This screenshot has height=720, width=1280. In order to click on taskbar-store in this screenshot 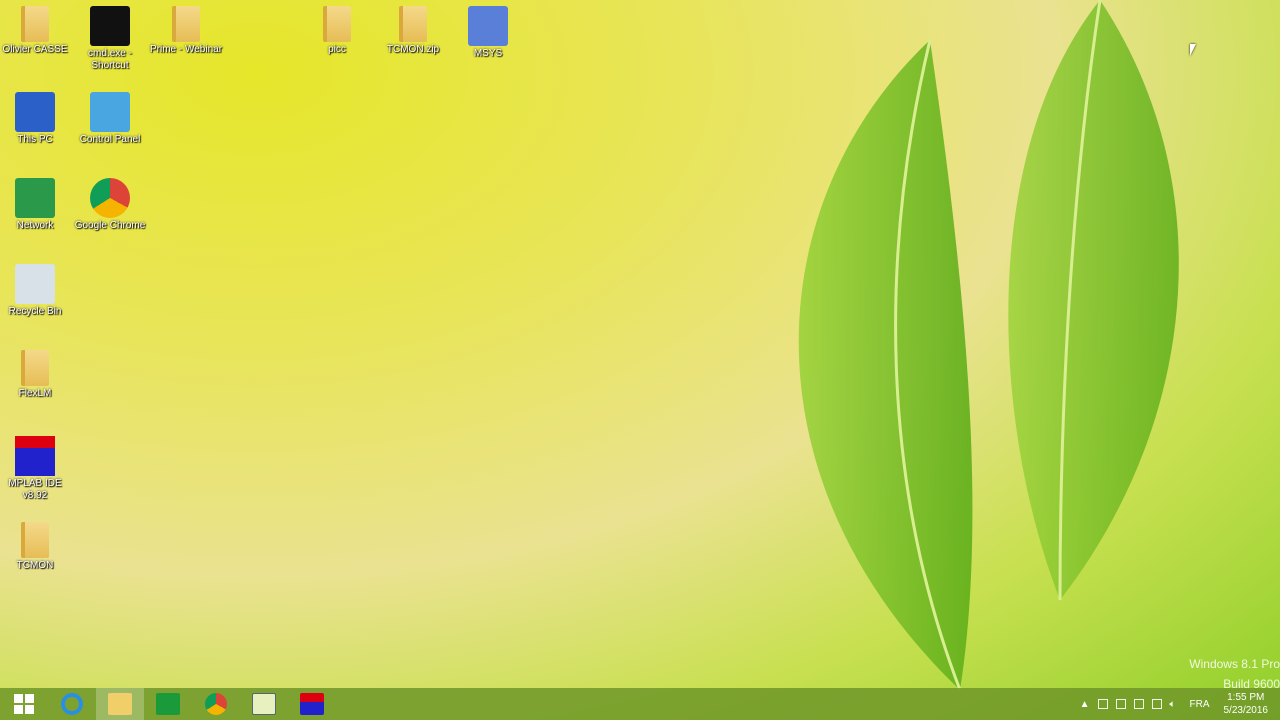, I will do `click(168, 704)`.